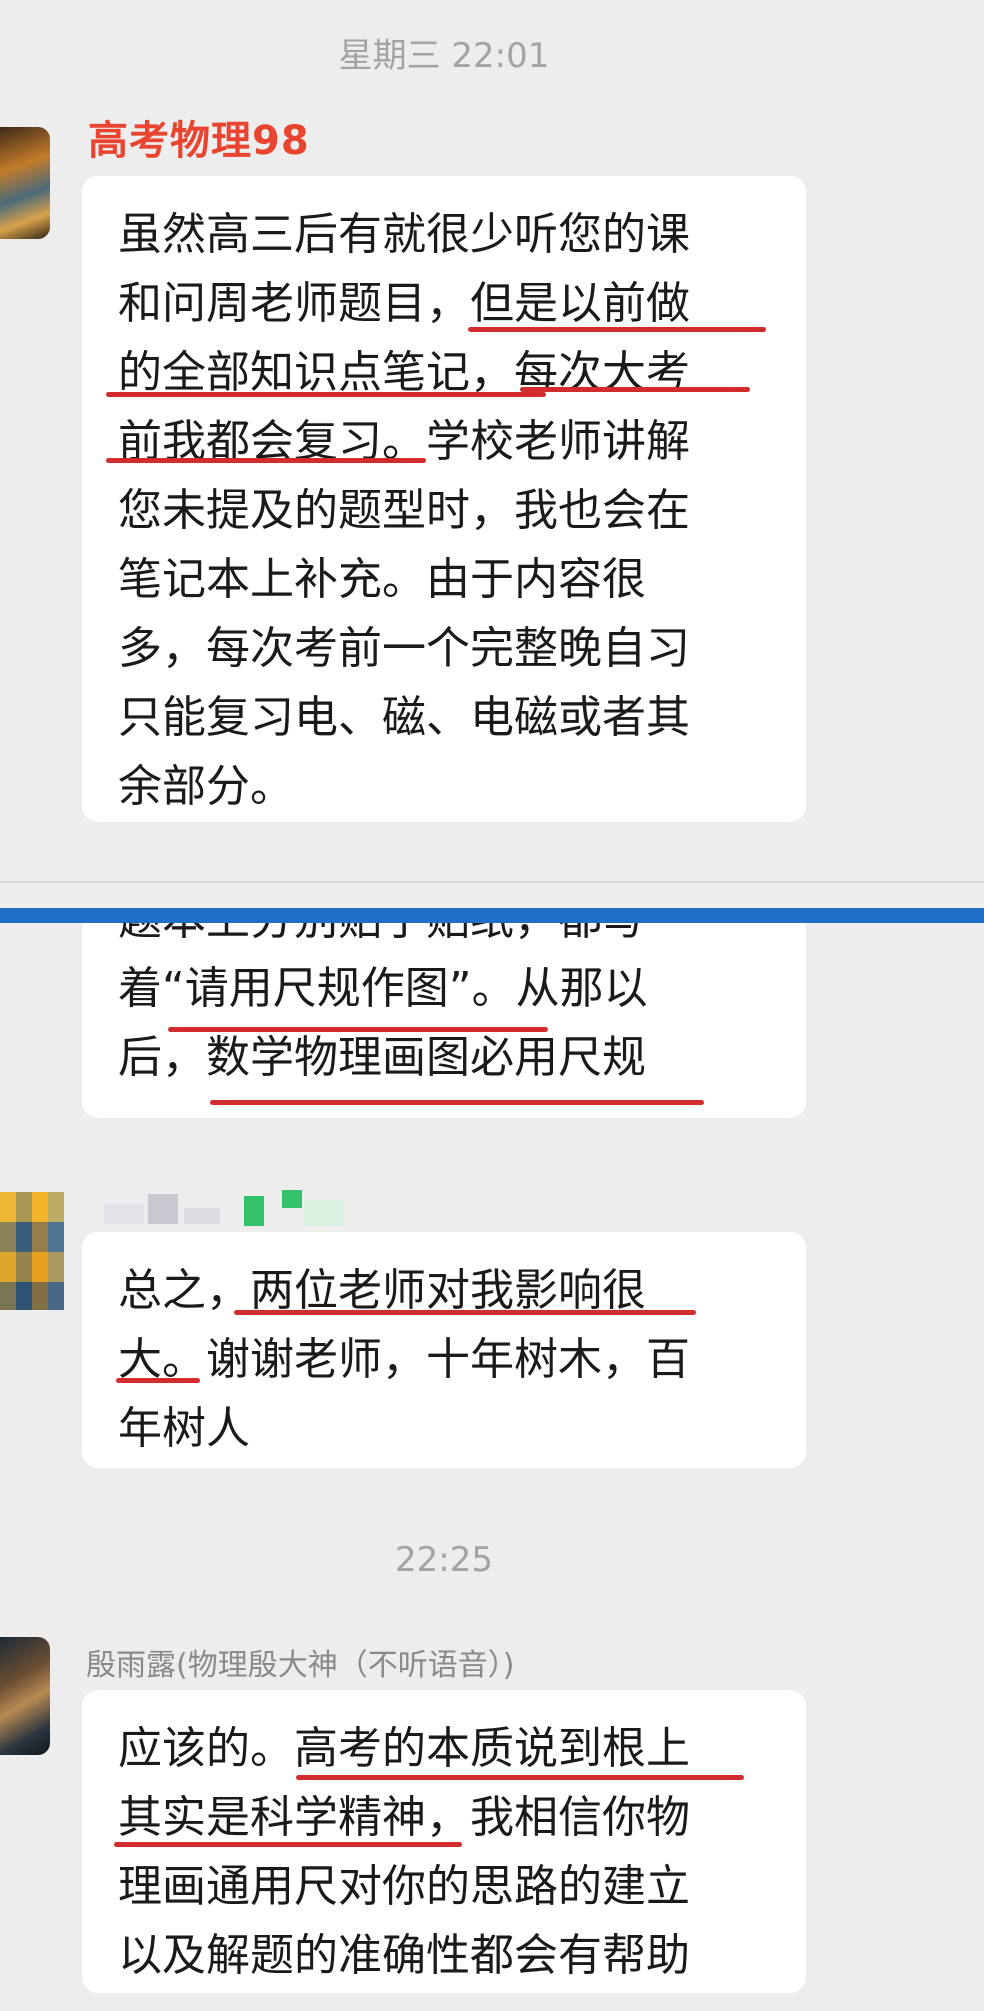 The image size is (984, 2011). I want to click on message-text: 总之，两位老师对我影响很 大。谢谢老师，十年树木，百 年树人, so click(404, 1359).